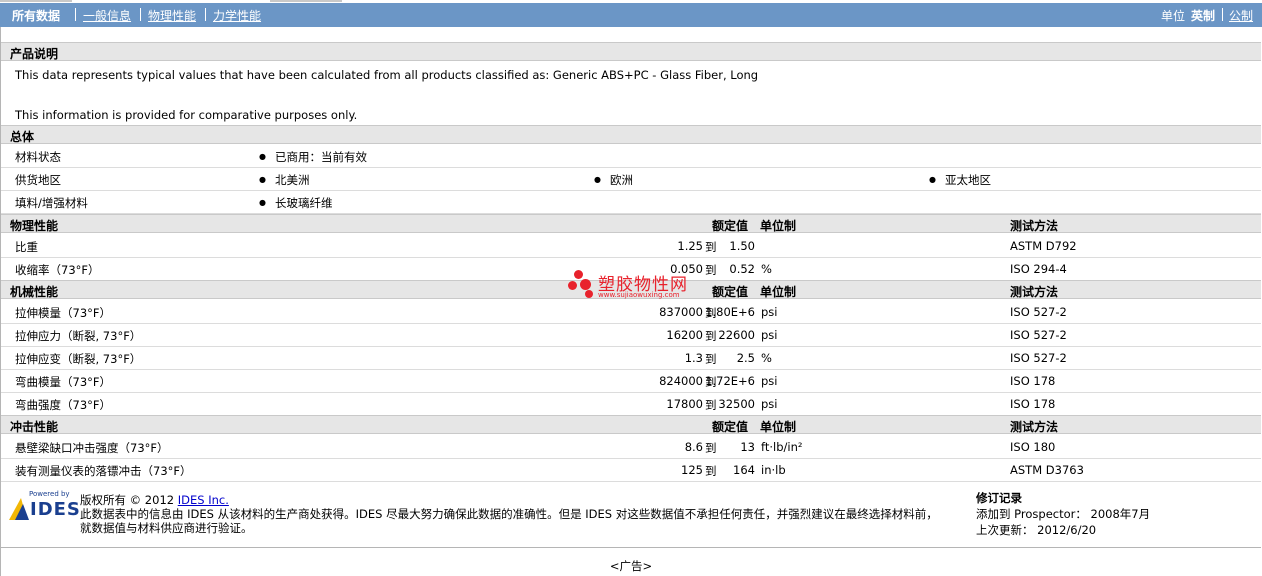  I want to click on value-unit: ft·lb/in², so click(782, 447).